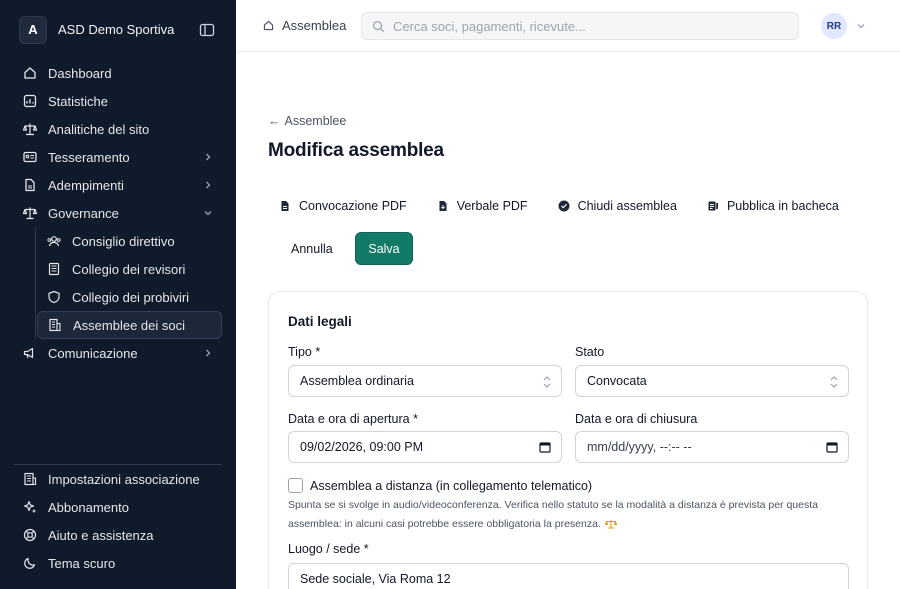 The height and width of the screenshot is (589, 900). I want to click on user-menu: RR, so click(844, 26).